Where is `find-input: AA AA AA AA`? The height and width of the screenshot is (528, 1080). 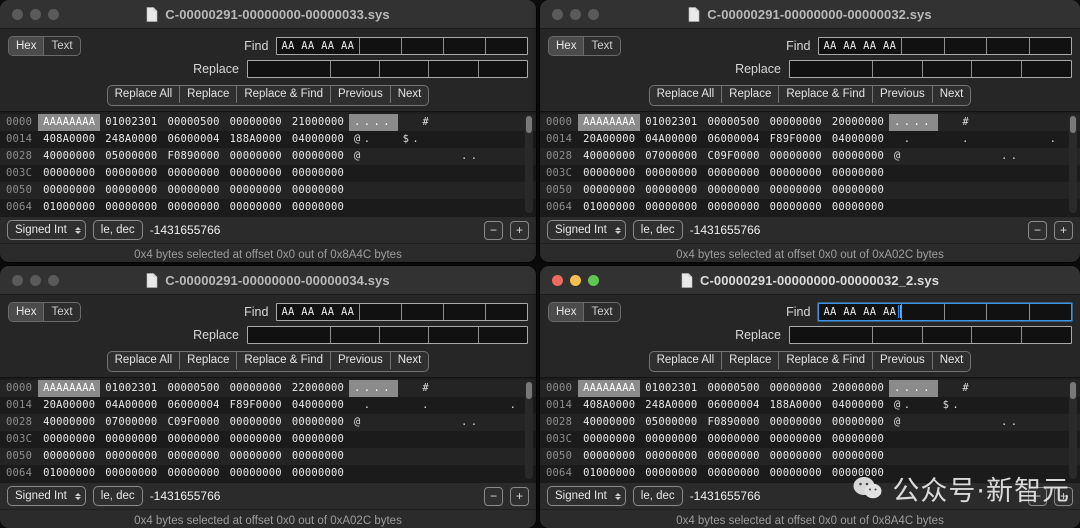
find-input: AA AA AA AA is located at coordinates (402, 45).